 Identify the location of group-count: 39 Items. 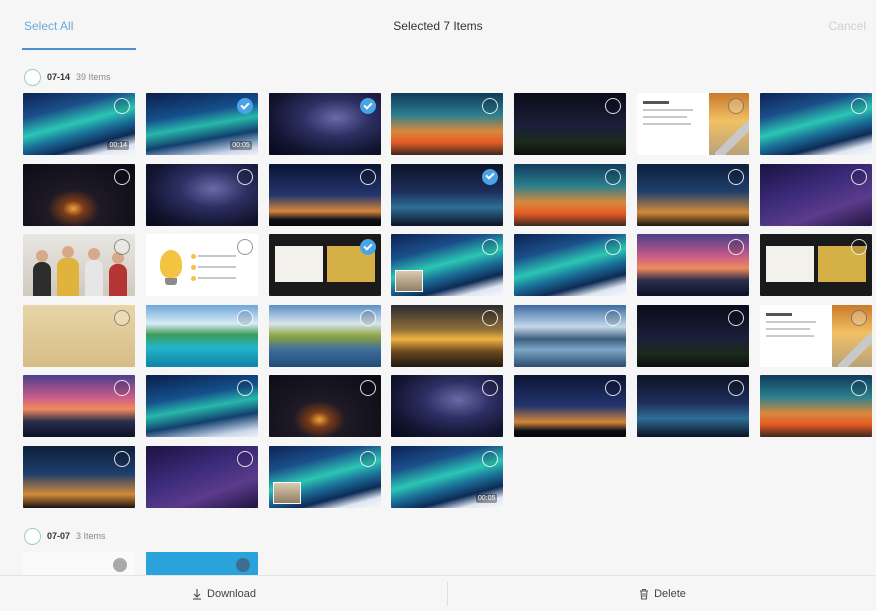
(93, 77).